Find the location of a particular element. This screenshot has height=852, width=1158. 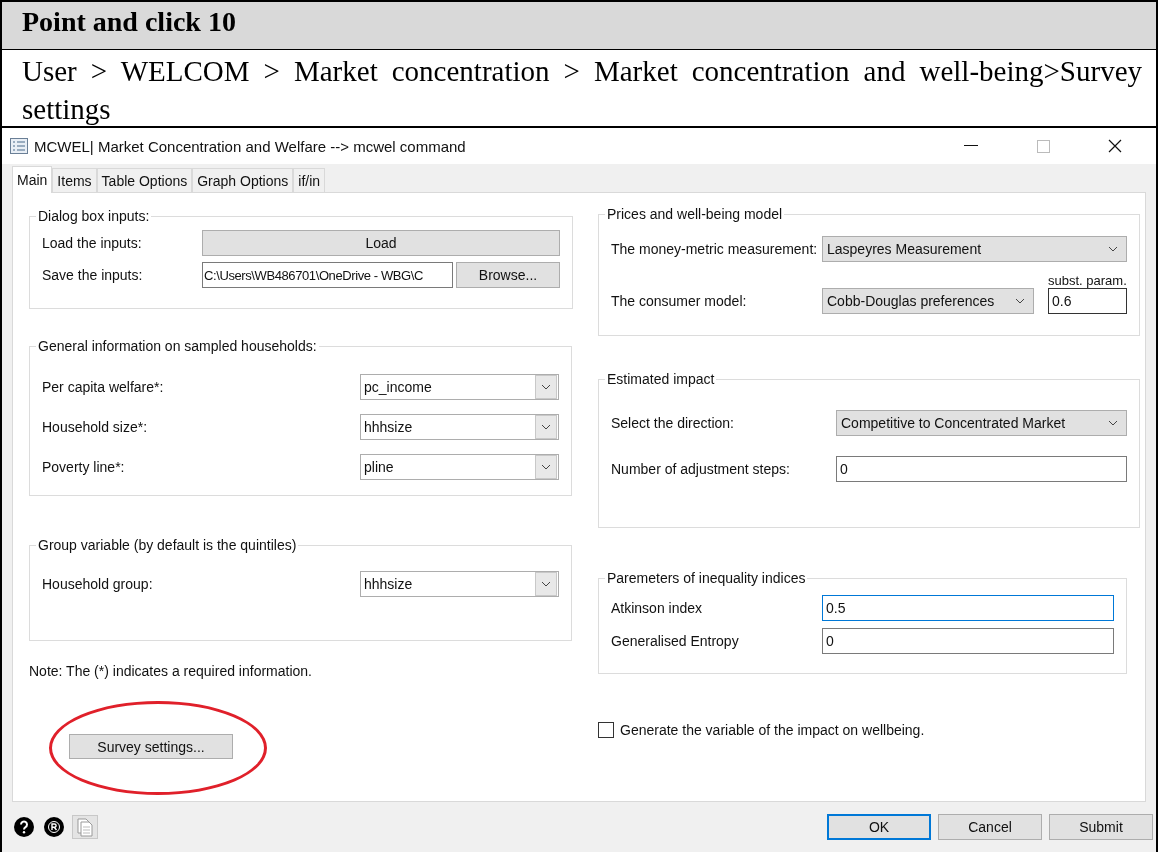

close-icon is located at coordinates (1115, 146).